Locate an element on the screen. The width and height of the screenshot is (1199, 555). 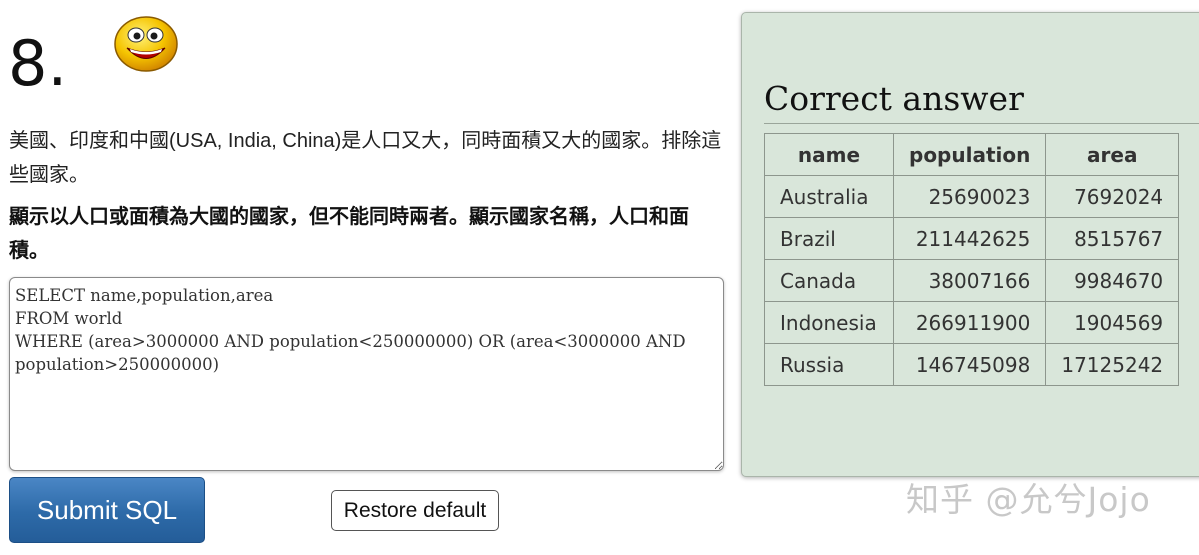
submit-sql-button: Submit SQL is located at coordinates (107, 510).